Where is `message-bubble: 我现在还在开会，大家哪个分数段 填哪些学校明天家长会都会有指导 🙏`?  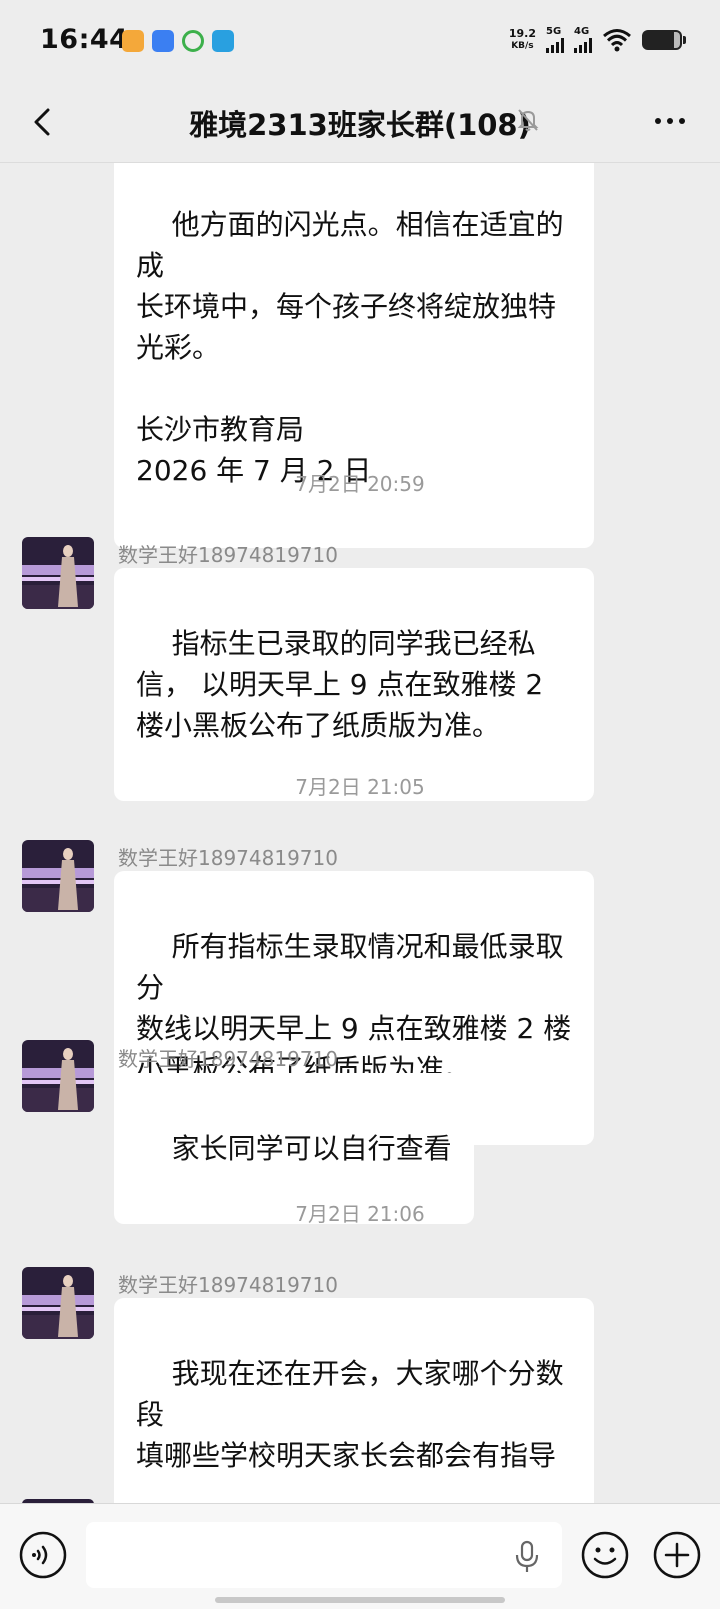 message-bubble: 我现在还在开会，大家哪个分数段 填哪些学校明天家长会都会有指导 🙏 is located at coordinates (354, 1400).